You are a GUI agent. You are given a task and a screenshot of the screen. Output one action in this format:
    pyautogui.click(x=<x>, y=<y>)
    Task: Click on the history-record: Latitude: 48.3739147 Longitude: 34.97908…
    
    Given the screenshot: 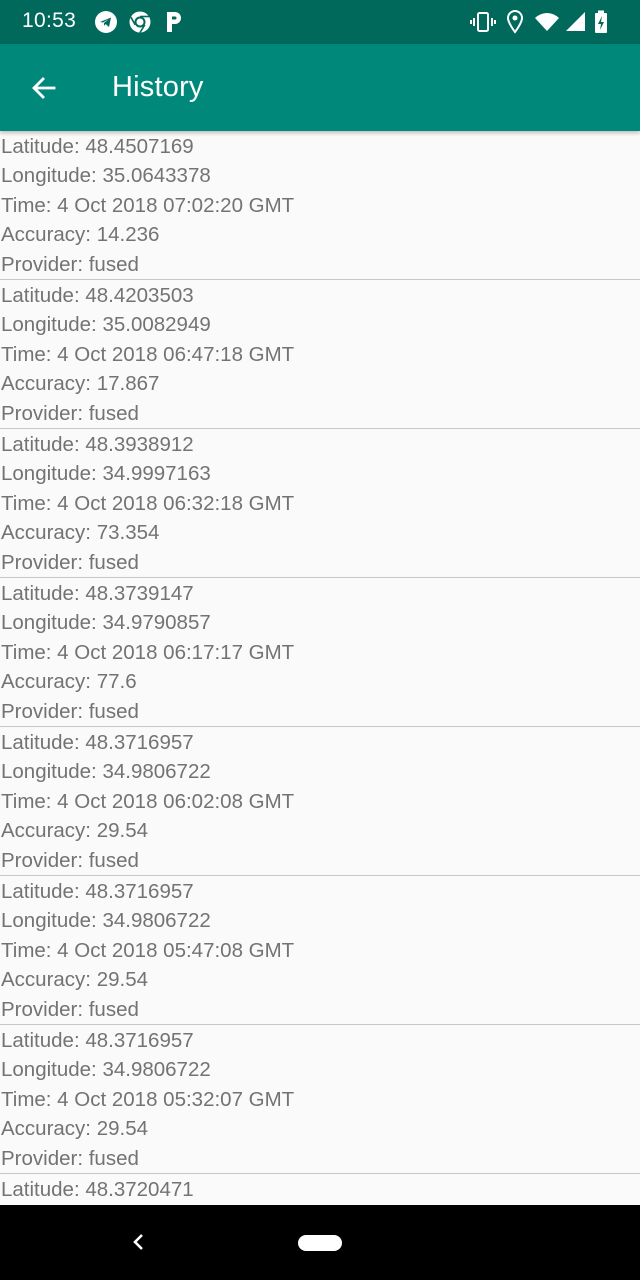 What is the action you would take?
    pyautogui.click(x=320, y=653)
    